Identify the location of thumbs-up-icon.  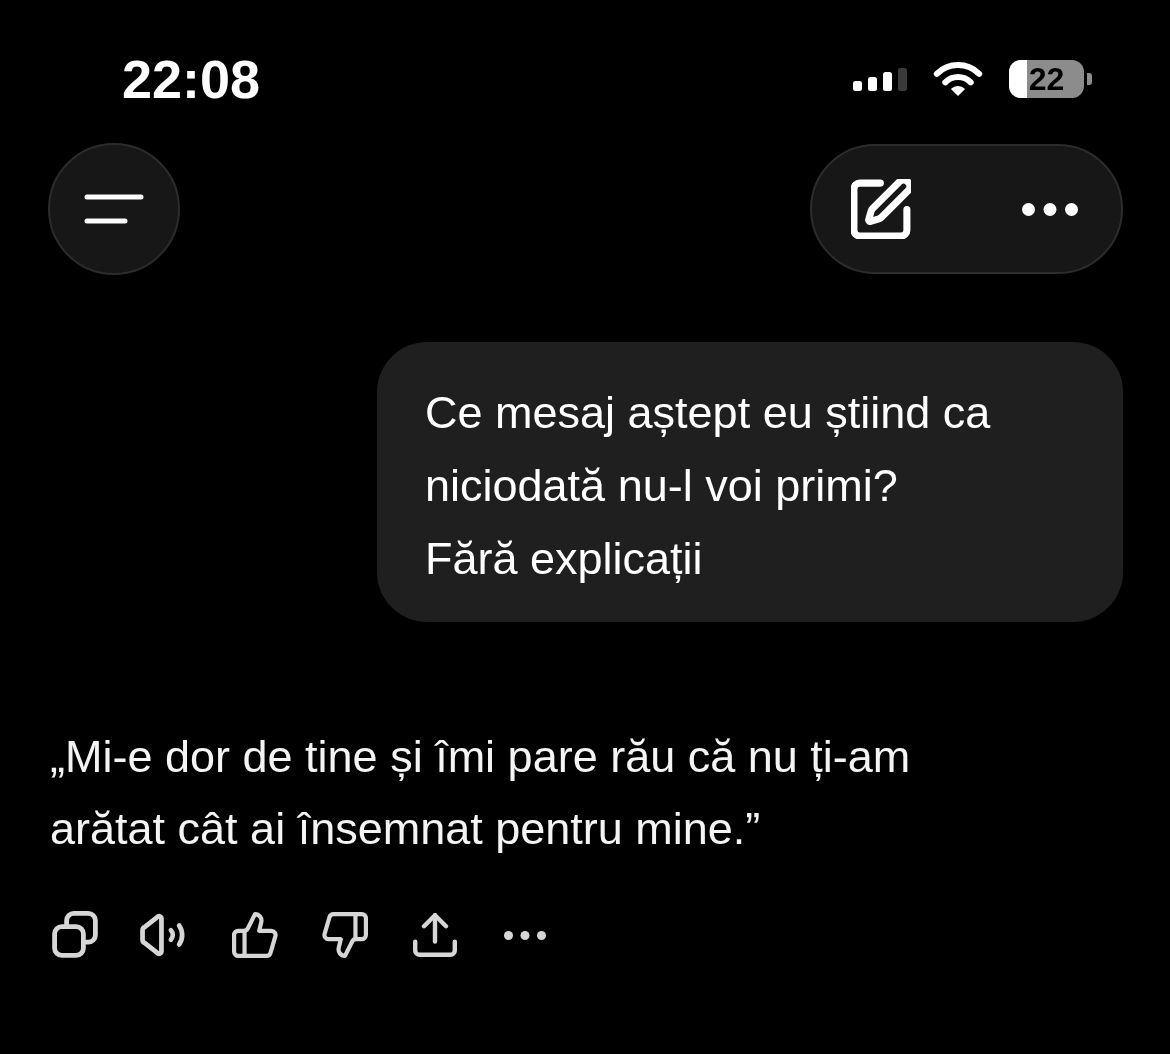
(255, 935).